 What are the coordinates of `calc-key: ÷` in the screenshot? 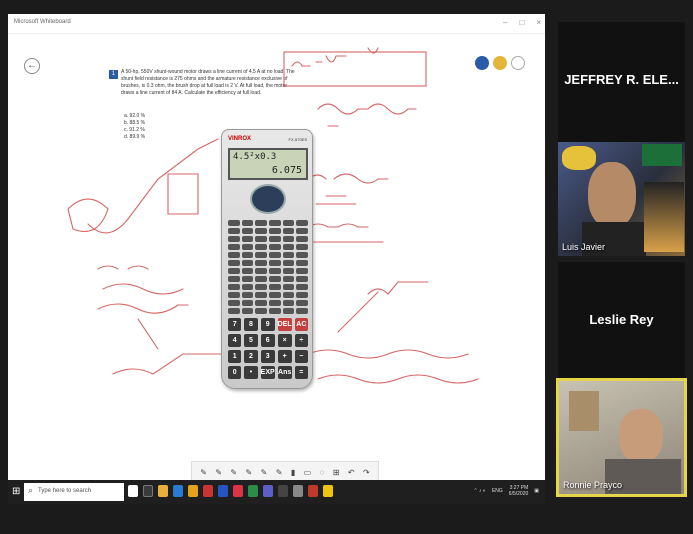 It's located at (301, 340).